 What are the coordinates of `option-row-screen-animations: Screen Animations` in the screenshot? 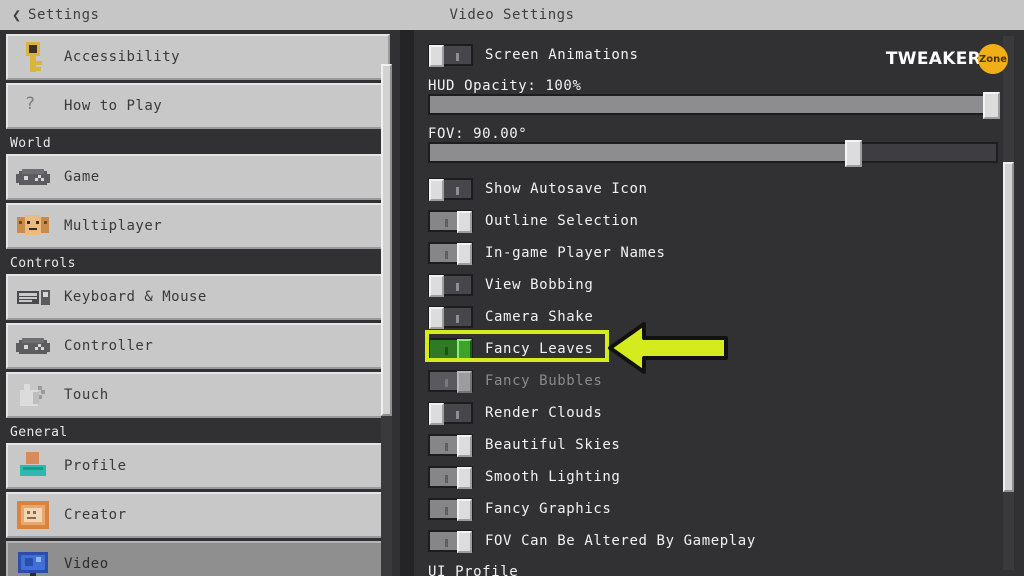 It's located at (533, 55).